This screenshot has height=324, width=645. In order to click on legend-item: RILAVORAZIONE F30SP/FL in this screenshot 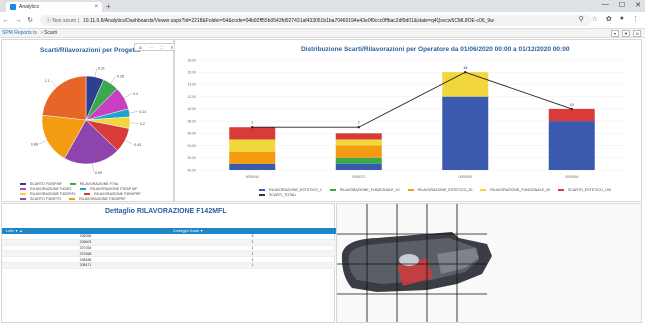, I will do `click(50, 194)`.